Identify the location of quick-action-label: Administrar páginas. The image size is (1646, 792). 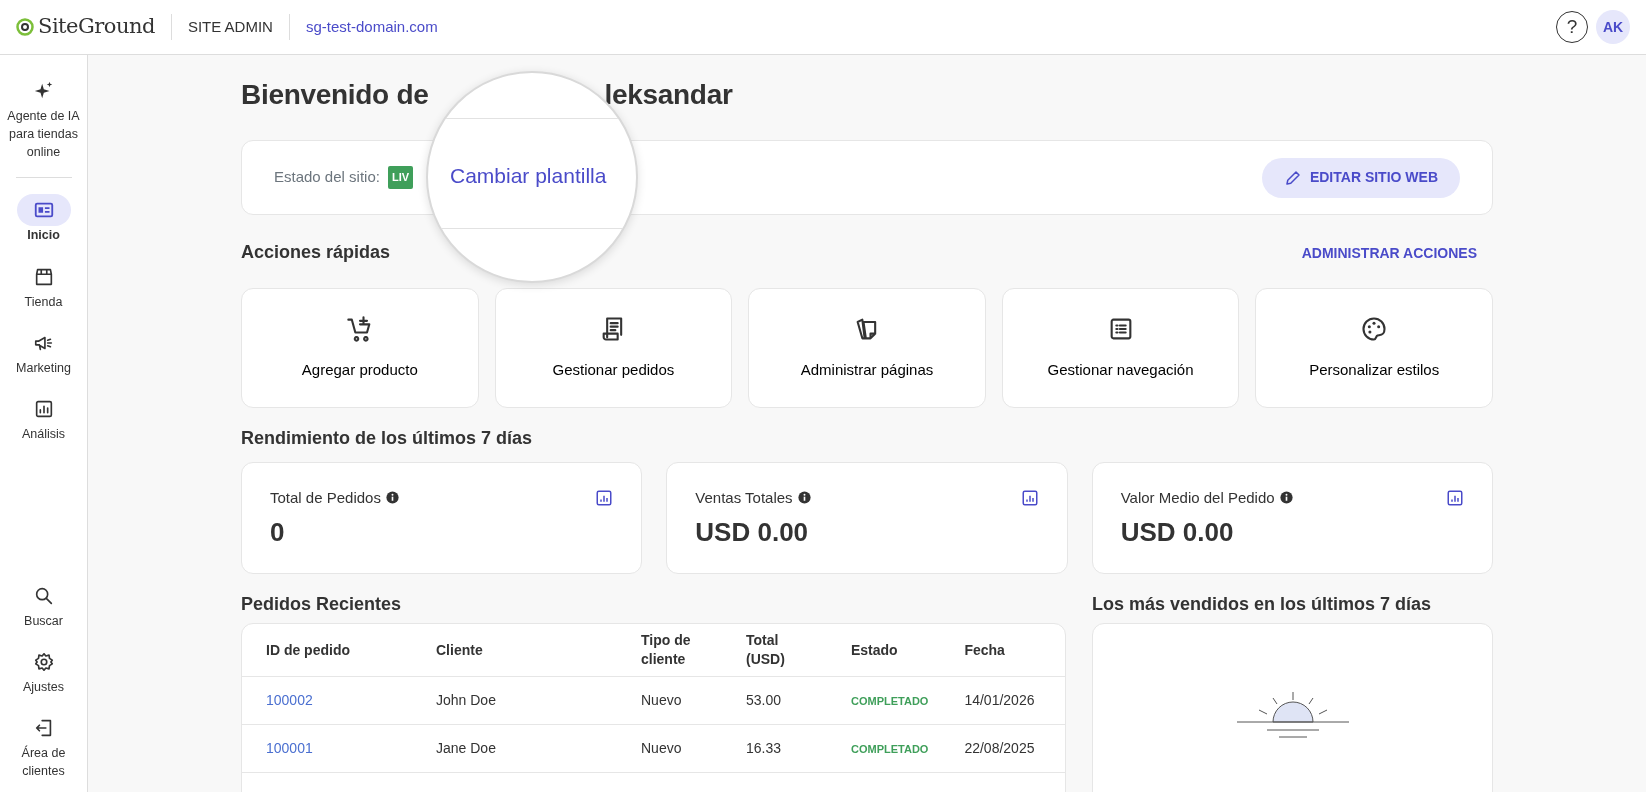
(867, 369).